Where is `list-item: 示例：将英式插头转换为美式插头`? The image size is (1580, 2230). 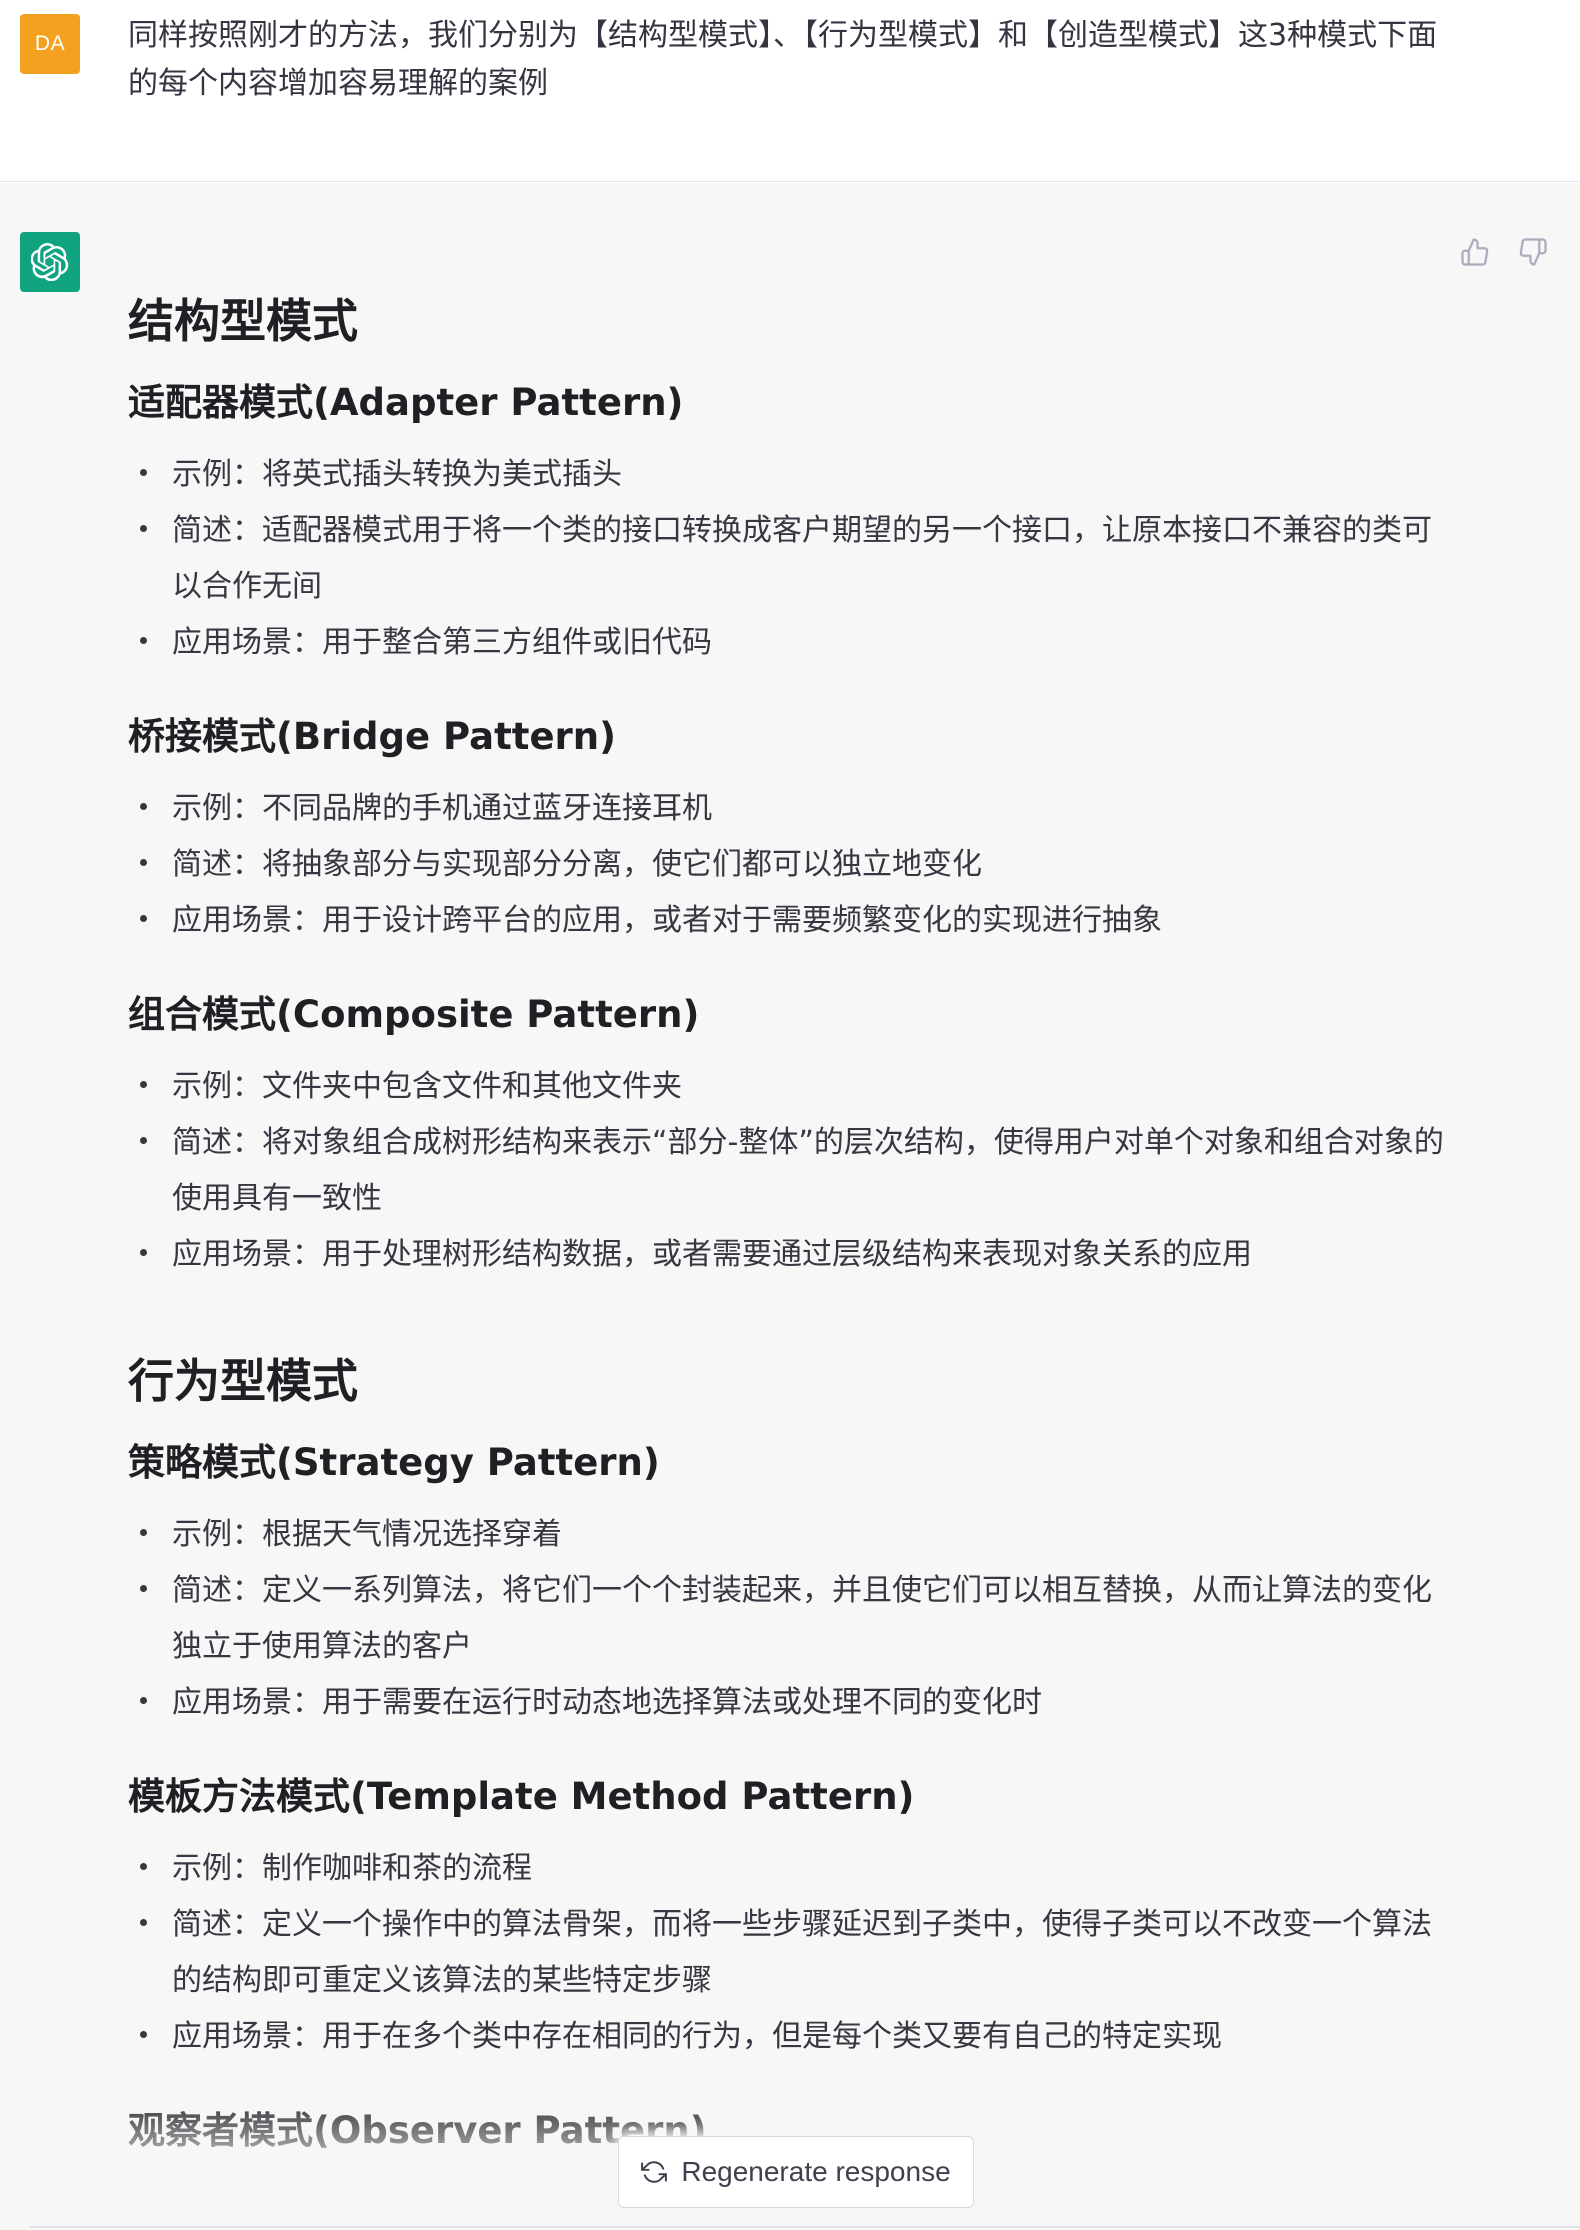 list-item: 示例：将英式插头转换为美式插头 is located at coordinates (788, 475).